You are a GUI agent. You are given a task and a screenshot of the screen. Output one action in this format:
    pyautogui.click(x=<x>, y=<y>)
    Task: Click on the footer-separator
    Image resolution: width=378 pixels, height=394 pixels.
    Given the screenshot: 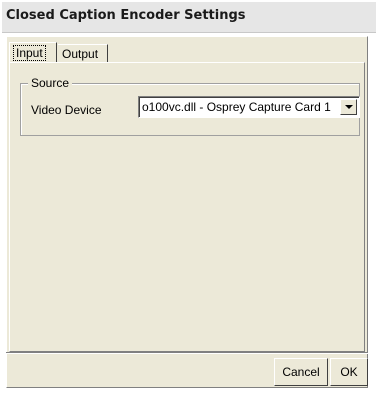 What is the action you would take?
    pyautogui.click(x=187, y=353)
    